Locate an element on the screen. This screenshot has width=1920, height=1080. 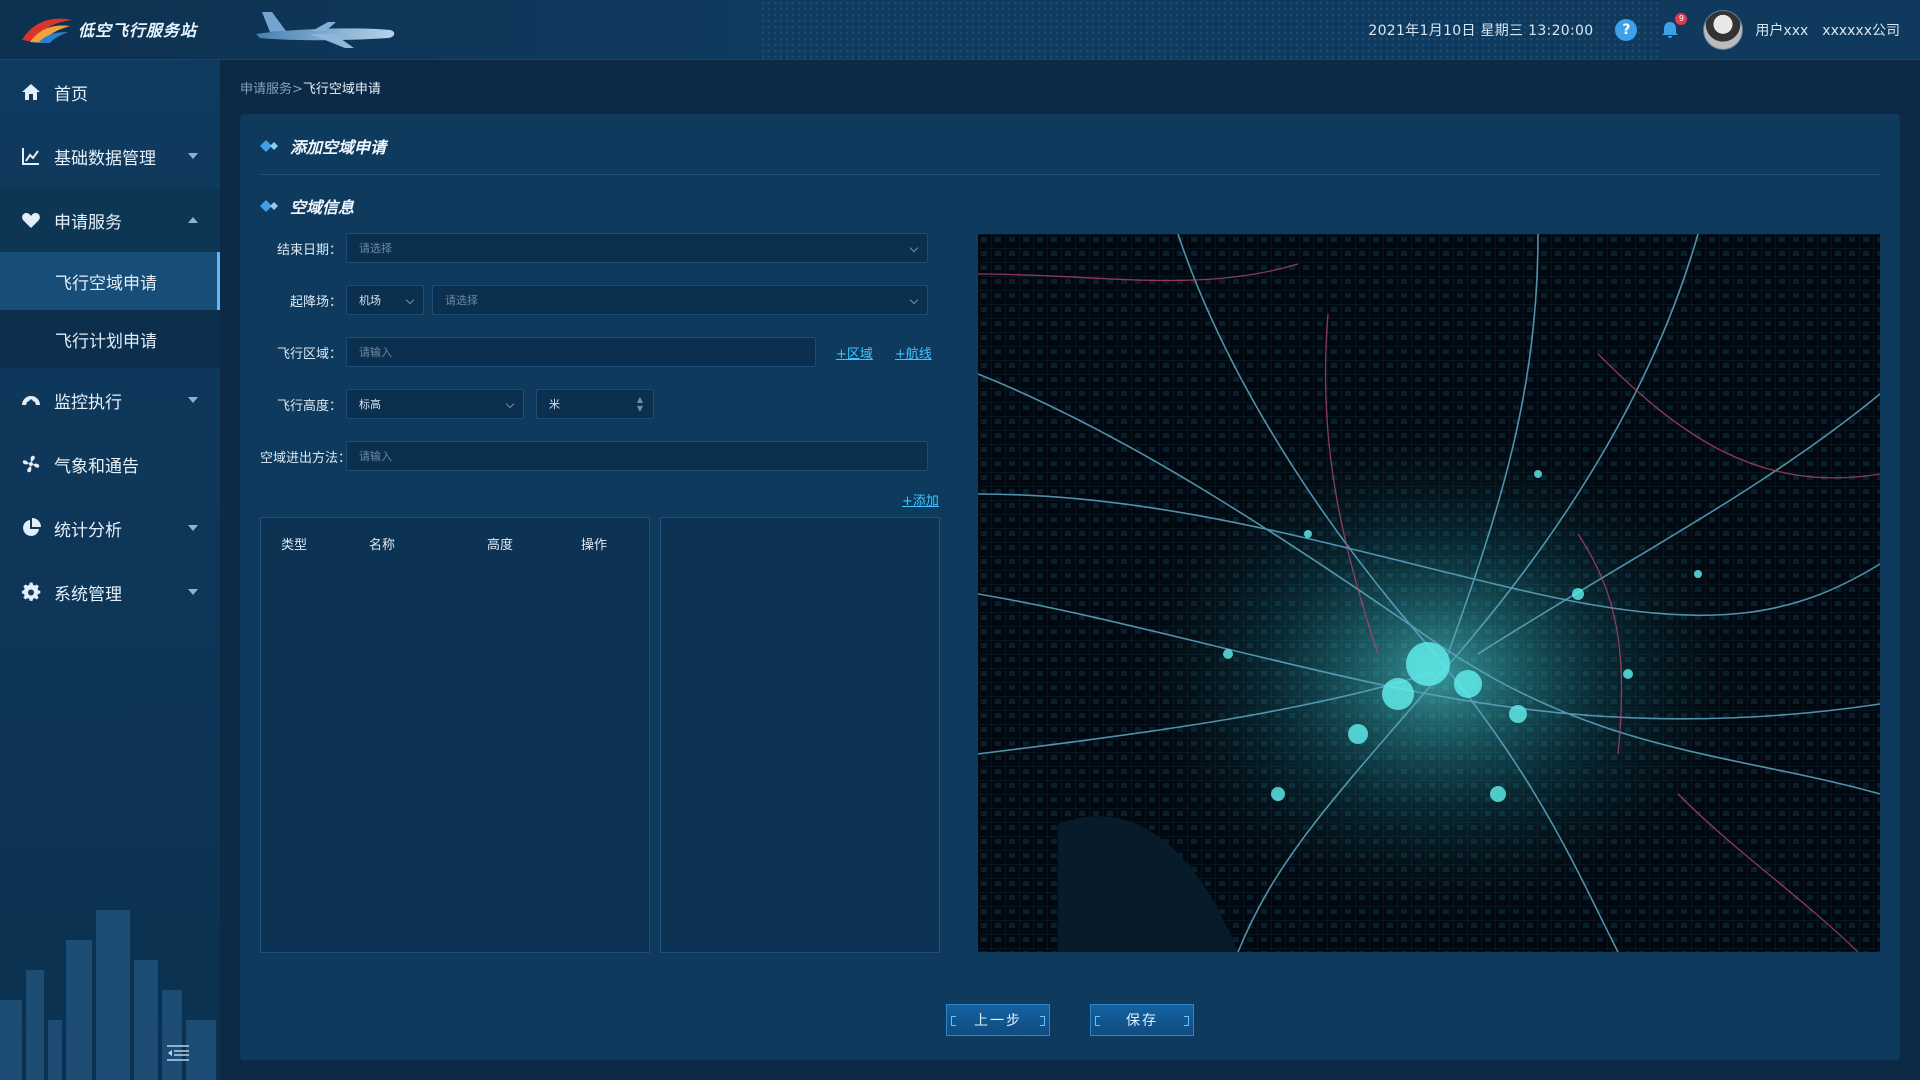
altitude-unit-value: 米 is located at coordinates (554, 404).